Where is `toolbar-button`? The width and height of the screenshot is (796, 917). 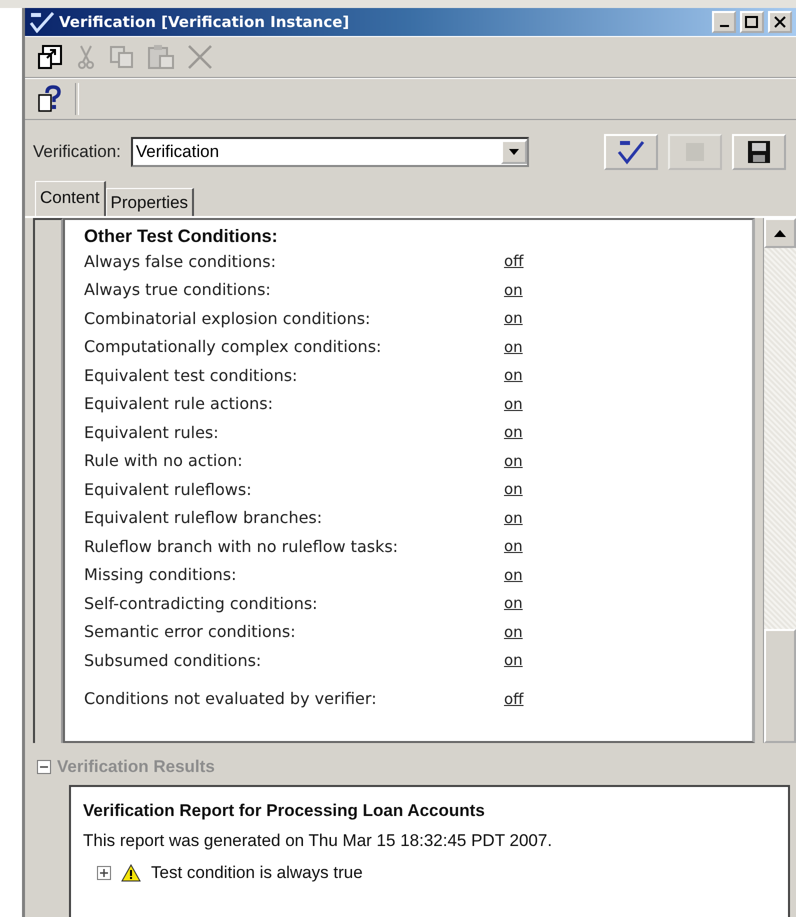 toolbar-button is located at coordinates (50, 57).